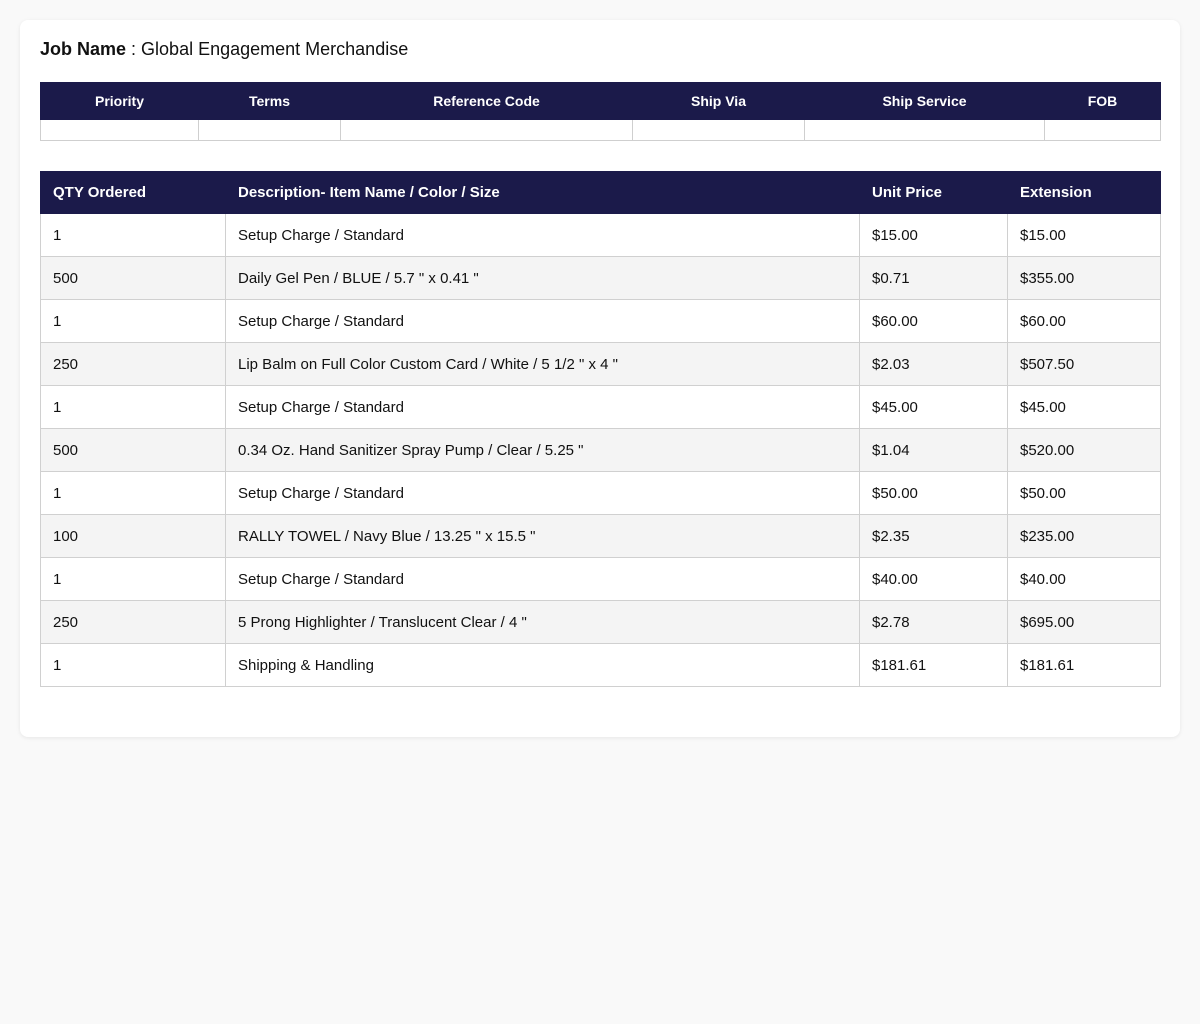 This screenshot has width=1200, height=1024. I want to click on extension-cell: $507.50, so click(1084, 364).